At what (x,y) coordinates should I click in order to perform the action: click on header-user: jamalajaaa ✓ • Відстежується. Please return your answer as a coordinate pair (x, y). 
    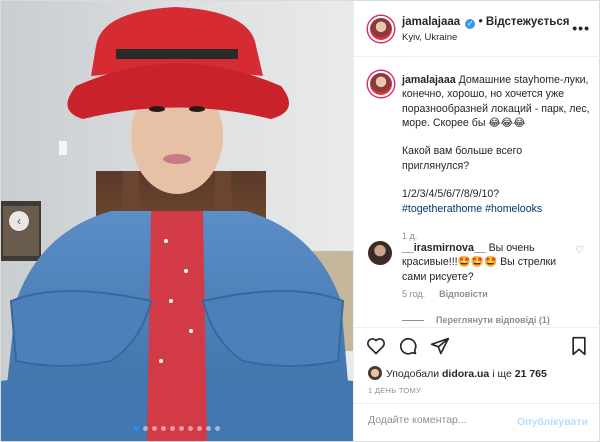
    Looking at the image, I should click on (485, 22).